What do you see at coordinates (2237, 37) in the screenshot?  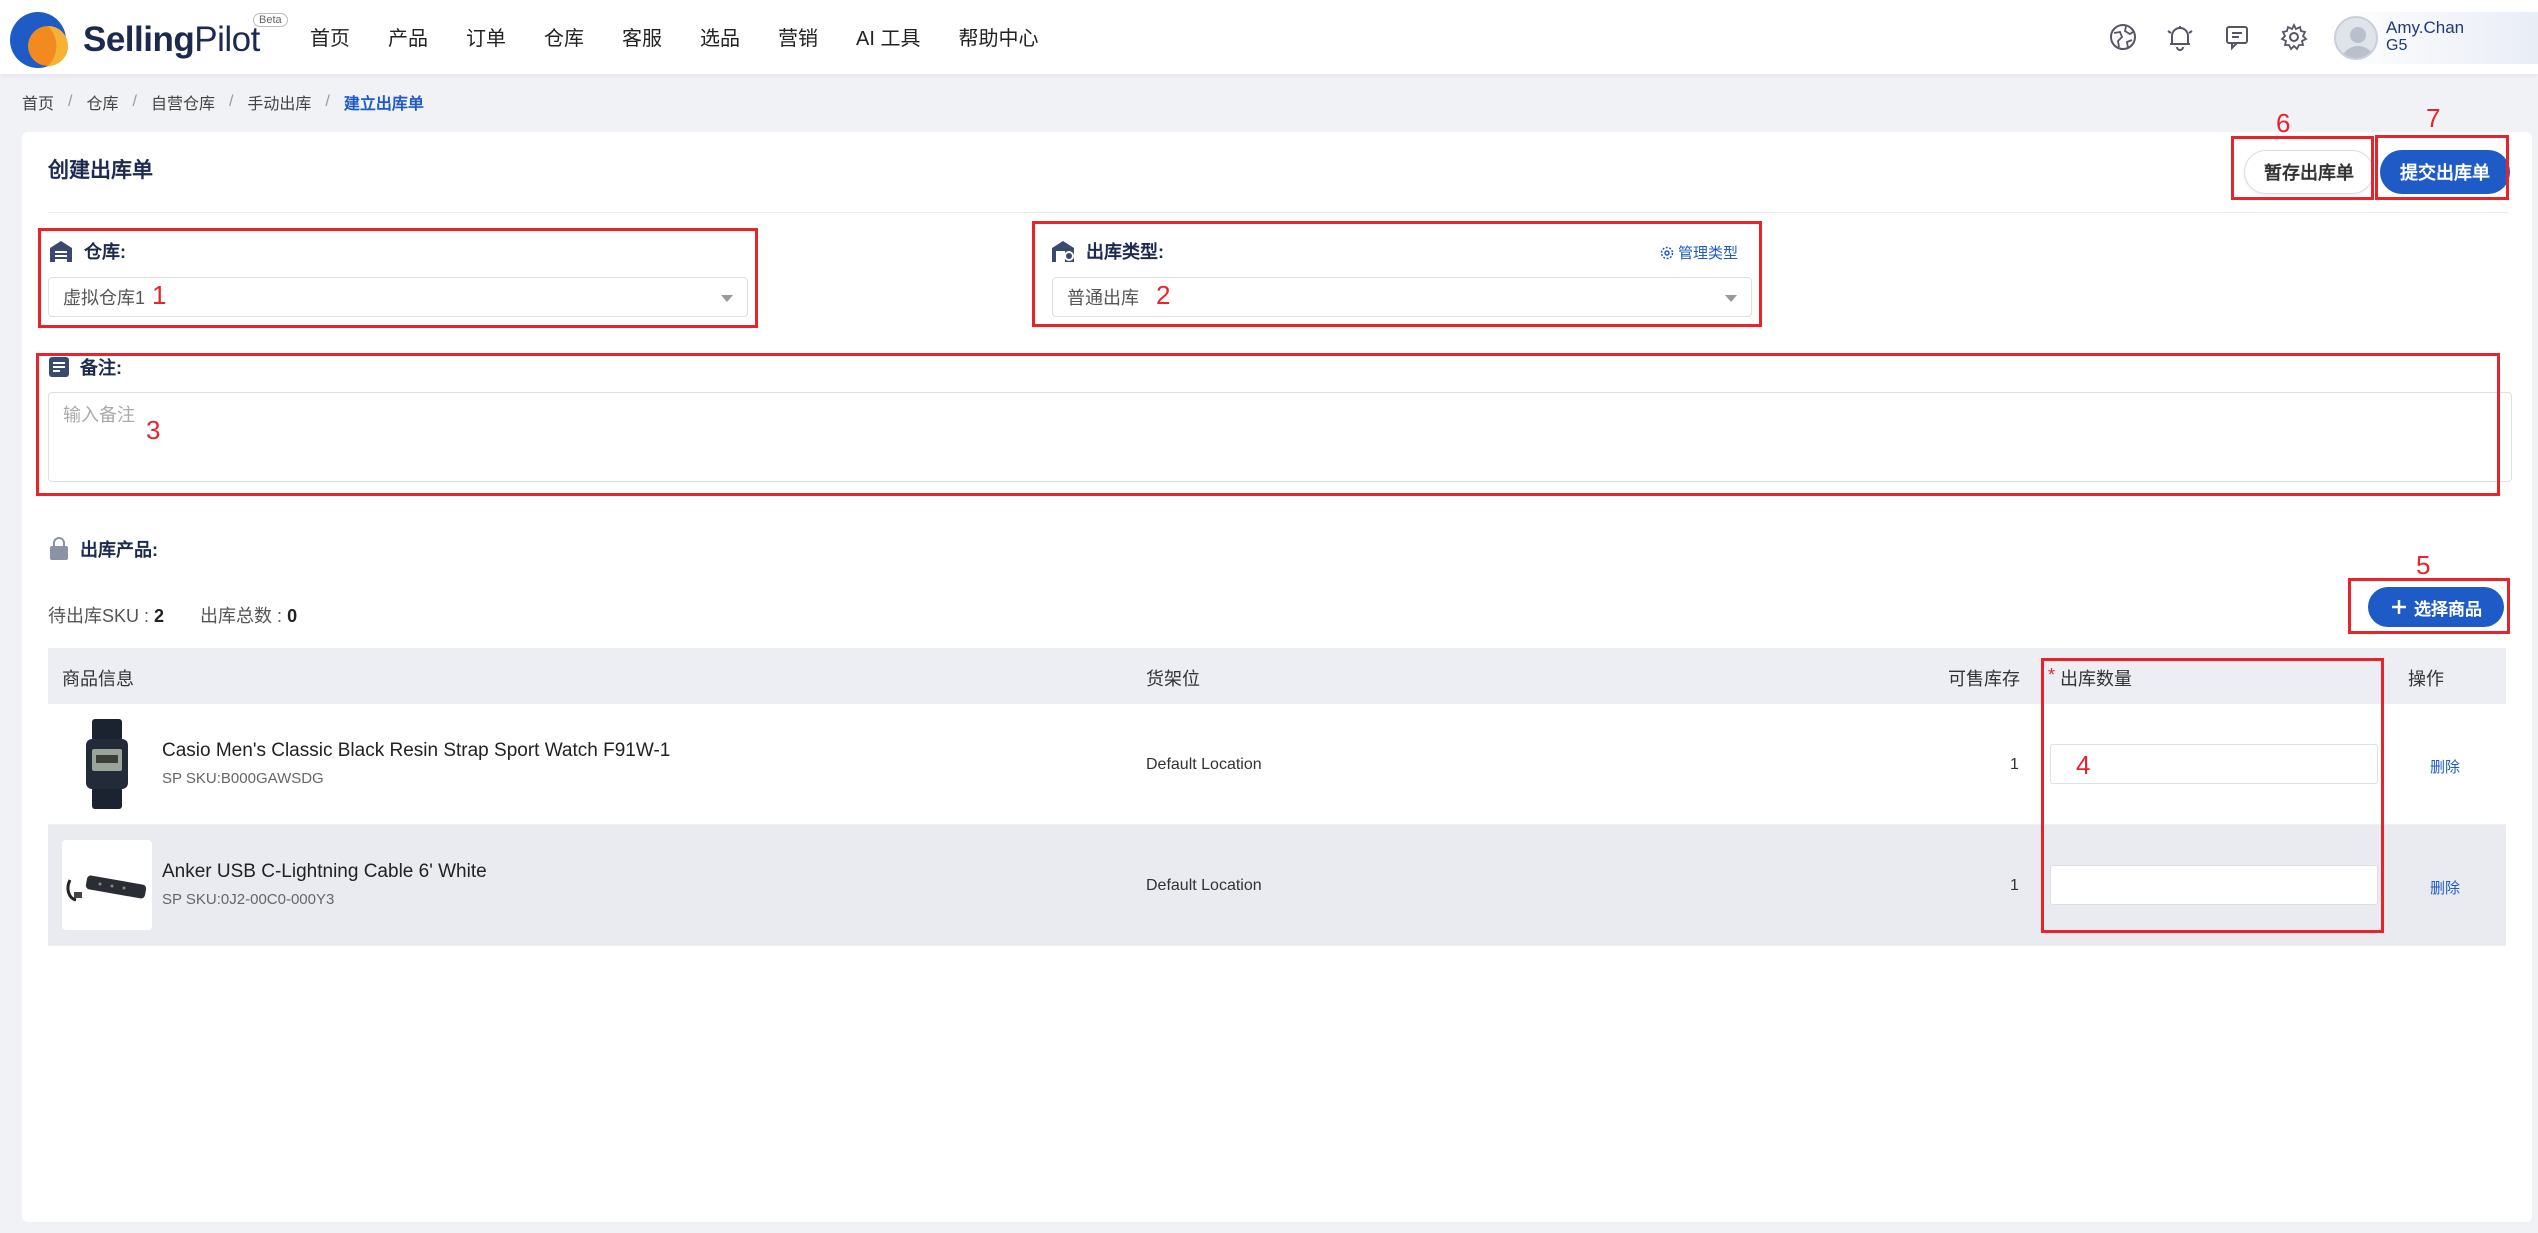 I see `message-icon` at bounding box center [2237, 37].